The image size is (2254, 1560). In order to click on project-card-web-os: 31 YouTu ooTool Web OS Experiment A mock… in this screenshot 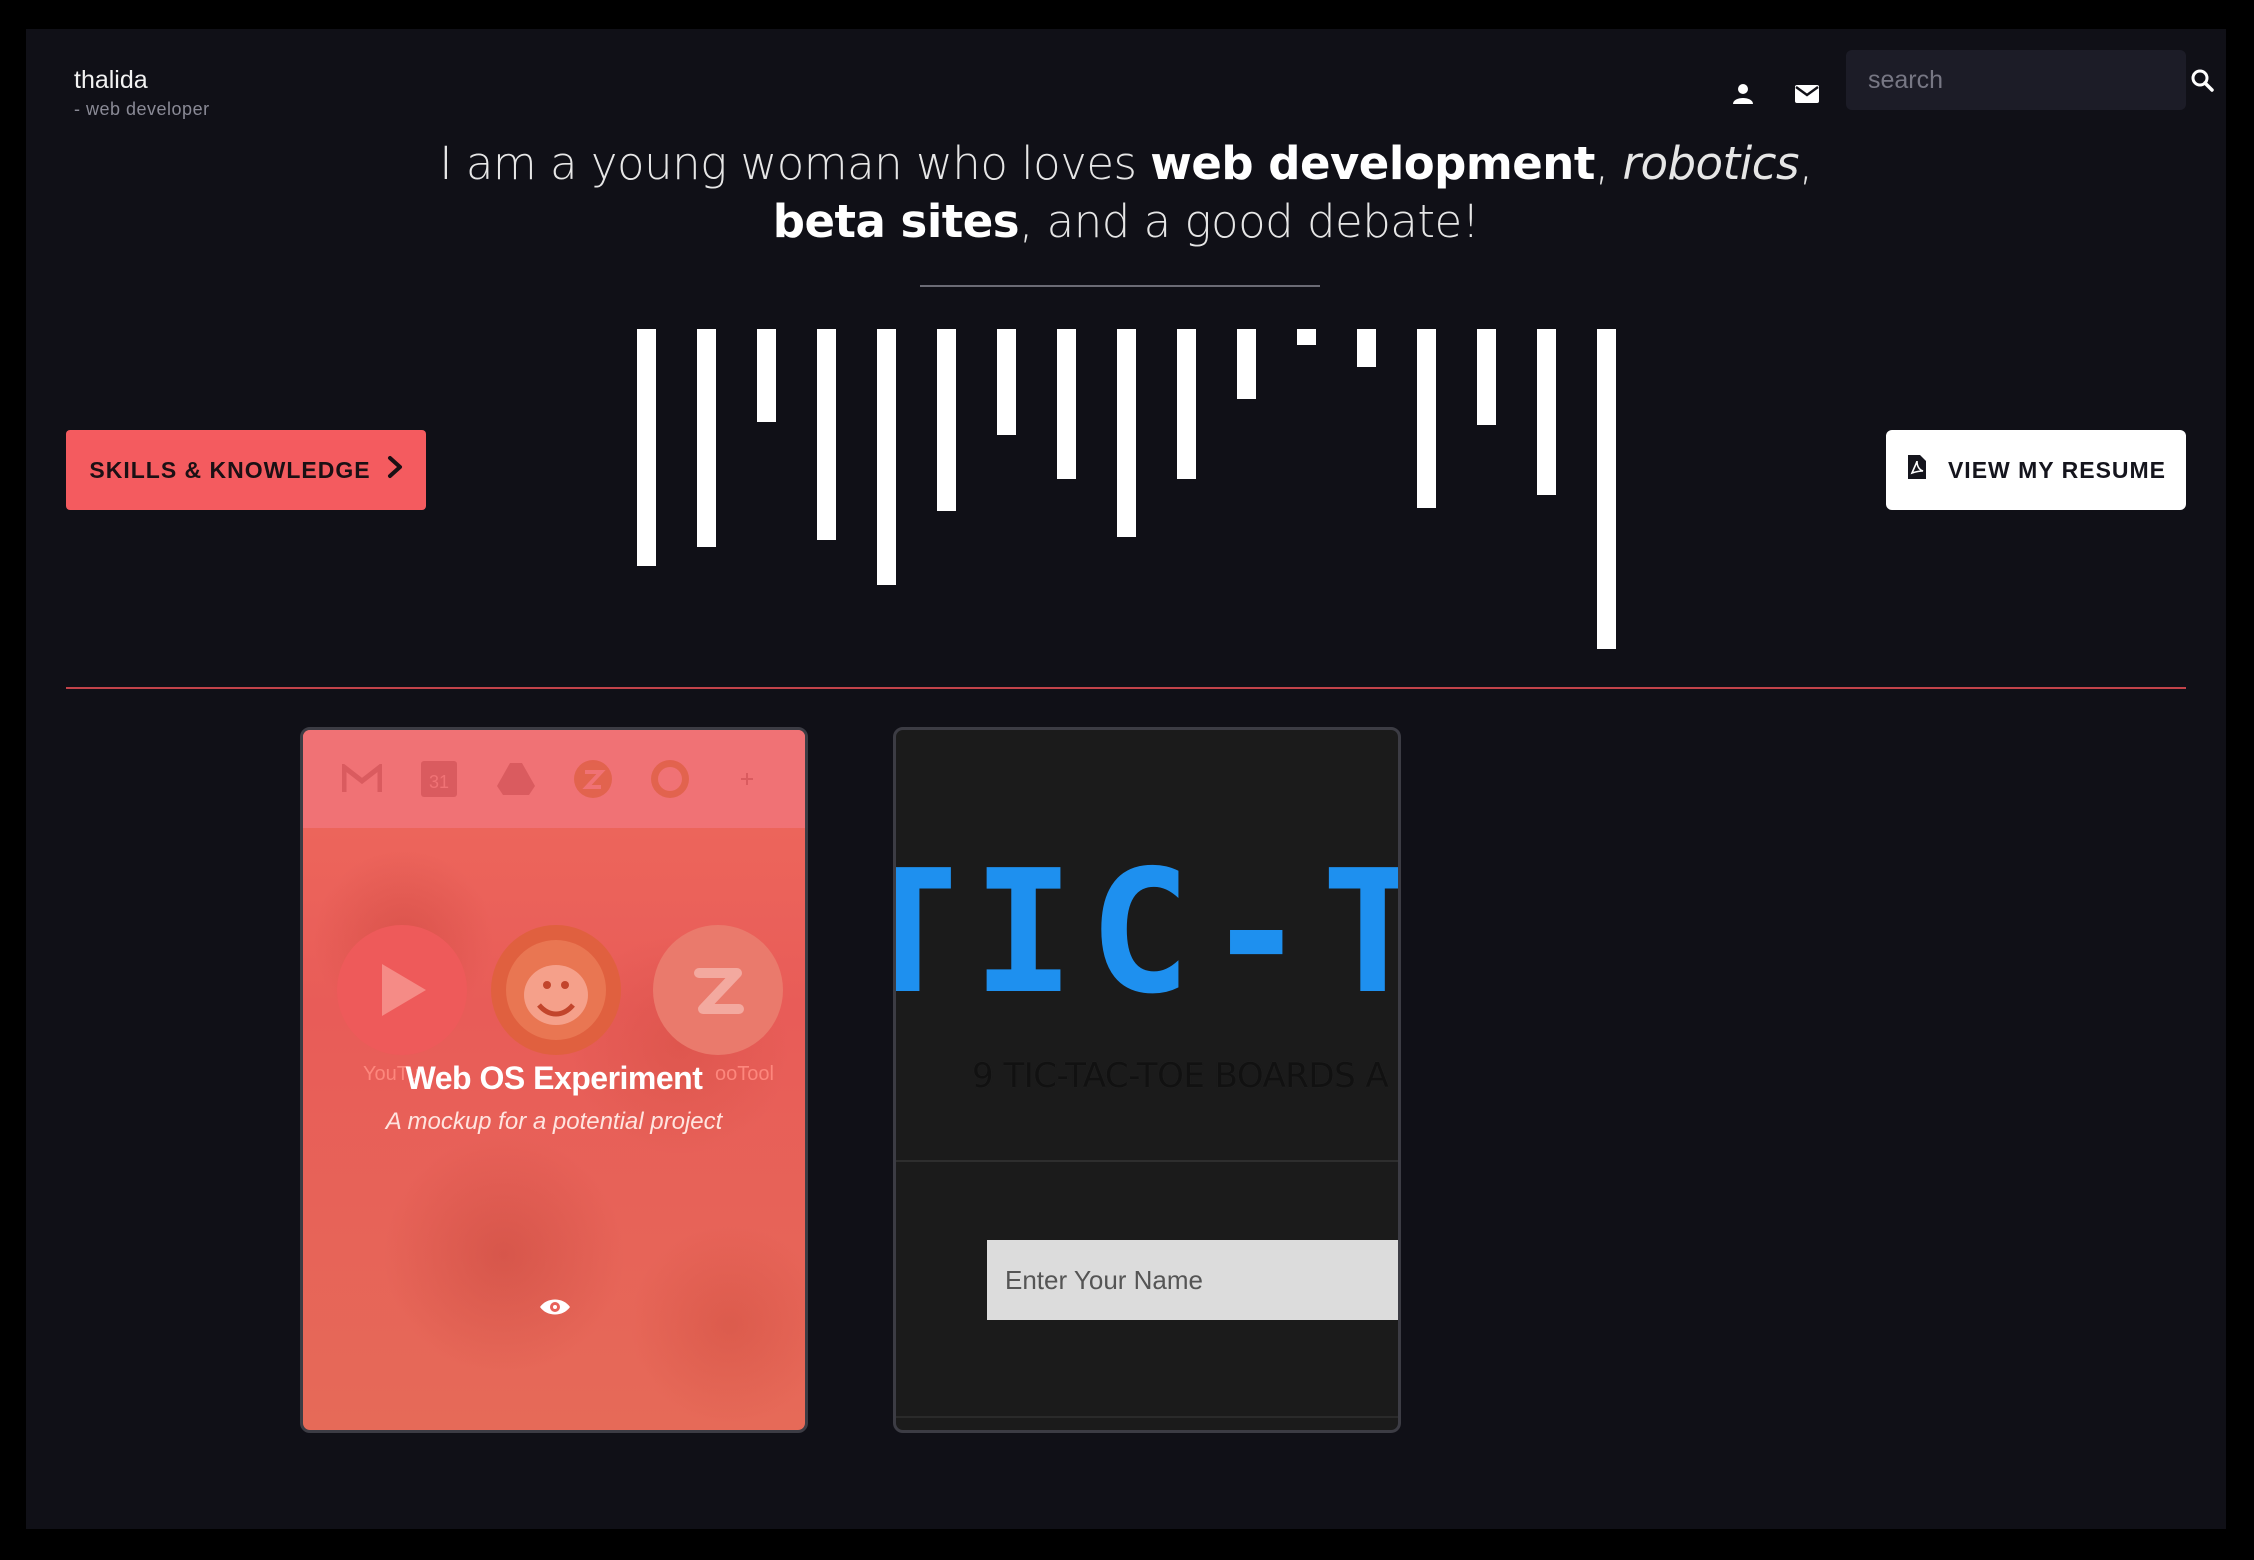, I will do `click(554, 1080)`.